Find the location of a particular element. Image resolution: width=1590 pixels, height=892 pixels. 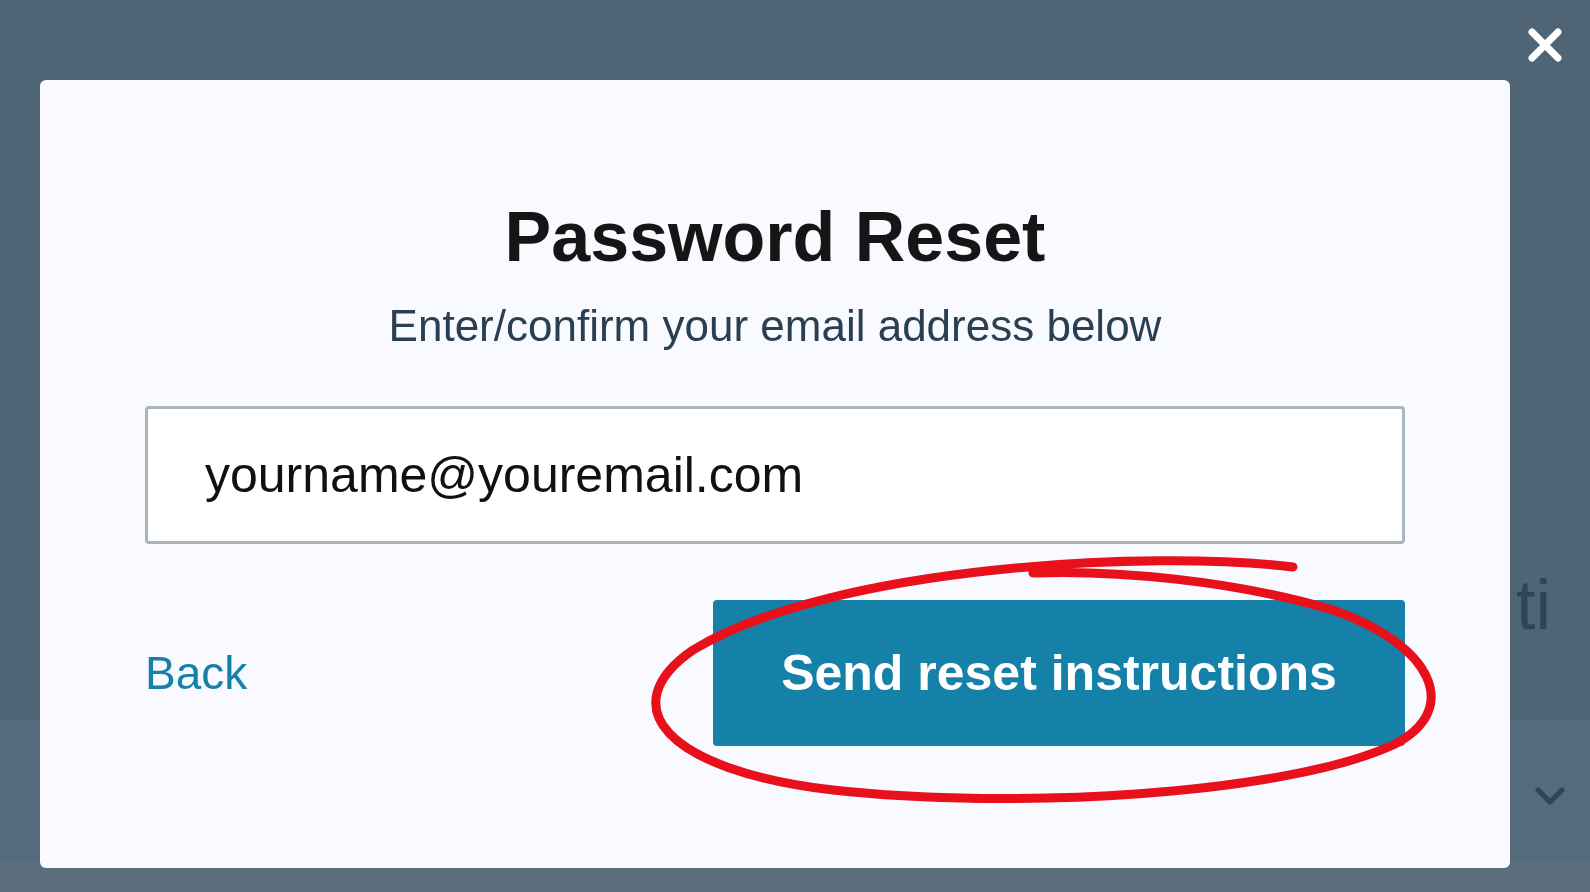

back-link: Back is located at coordinates (196, 673).